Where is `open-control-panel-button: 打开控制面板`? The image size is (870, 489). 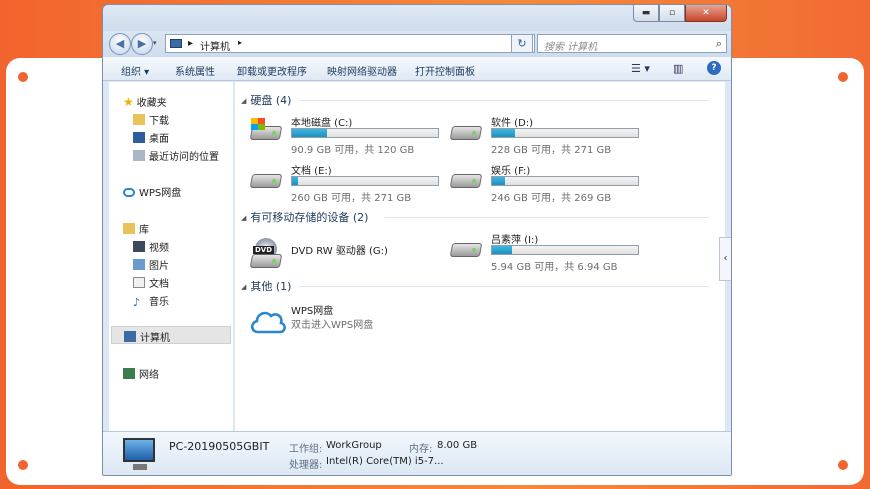 open-control-panel-button: 打开控制面板 is located at coordinates (445, 70).